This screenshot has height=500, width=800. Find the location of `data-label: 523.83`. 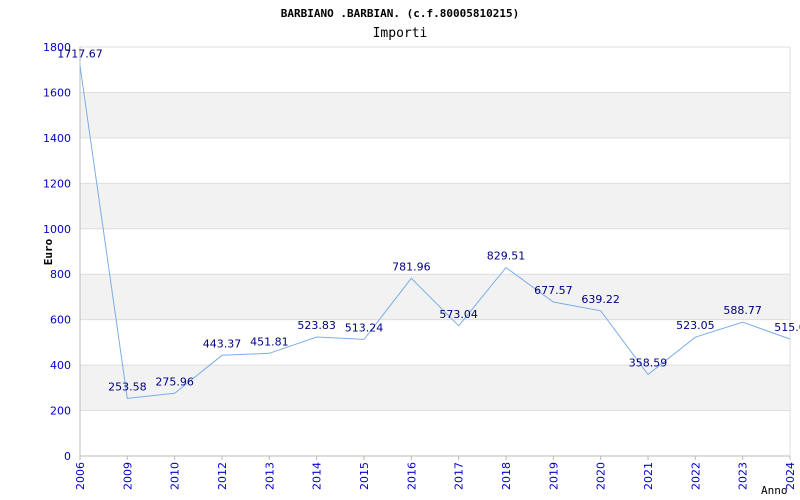

data-label: 523.83 is located at coordinates (316, 325).